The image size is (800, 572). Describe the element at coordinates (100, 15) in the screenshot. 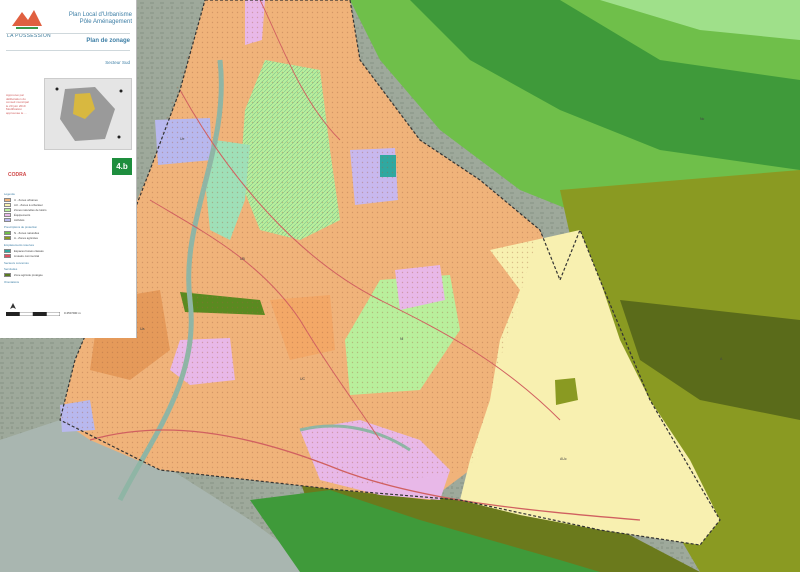

I see `title-line-1: Plan Local d'Urbanisme` at that location.